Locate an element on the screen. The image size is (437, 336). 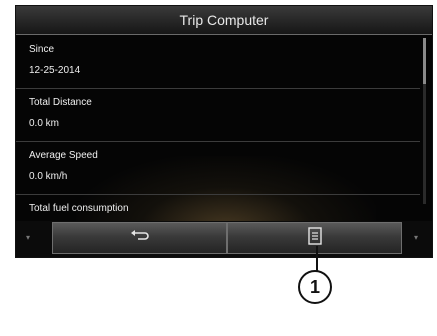
list-item-total-distance: Total Distance 0.0 km is located at coordinates (218, 115).